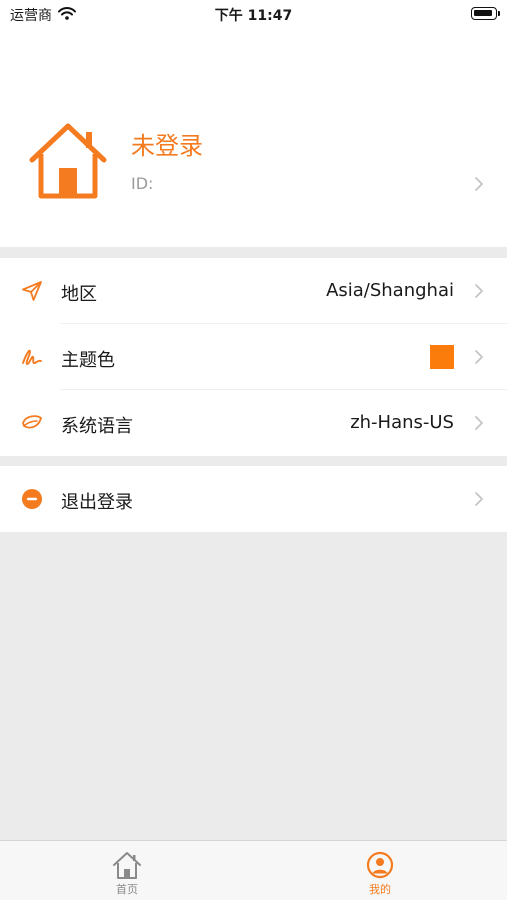  What do you see at coordinates (32, 423) in the screenshot?
I see `leaf-icon` at bounding box center [32, 423].